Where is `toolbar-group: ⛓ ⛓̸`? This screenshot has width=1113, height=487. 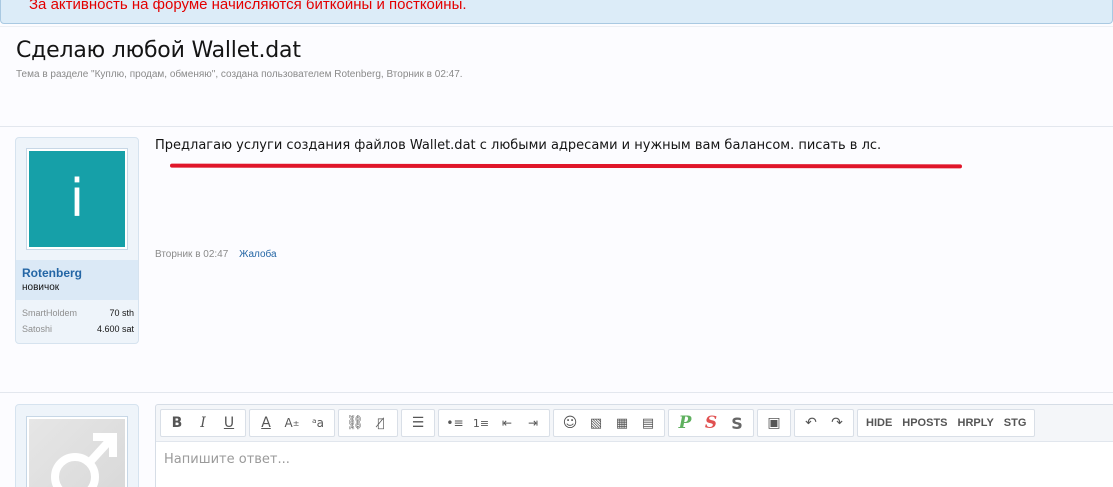
toolbar-group: ⛓ ⛓̸ is located at coordinates (368, 423).